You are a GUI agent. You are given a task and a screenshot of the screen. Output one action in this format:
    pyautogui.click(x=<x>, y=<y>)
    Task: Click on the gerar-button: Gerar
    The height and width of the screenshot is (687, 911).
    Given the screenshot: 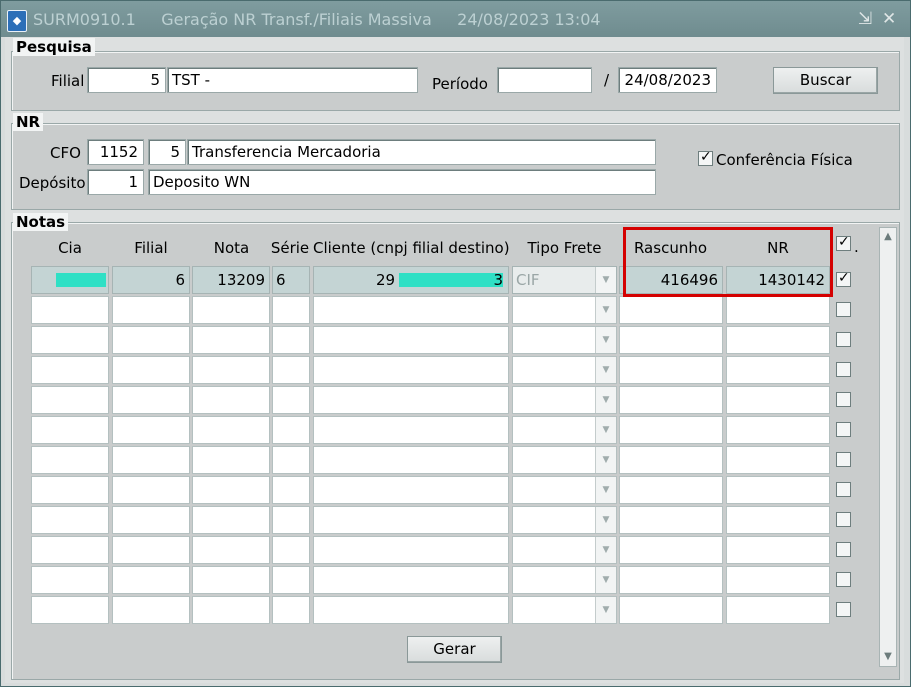 What is the action you would take?
    pyautogui.click(x=454, y=649)
    